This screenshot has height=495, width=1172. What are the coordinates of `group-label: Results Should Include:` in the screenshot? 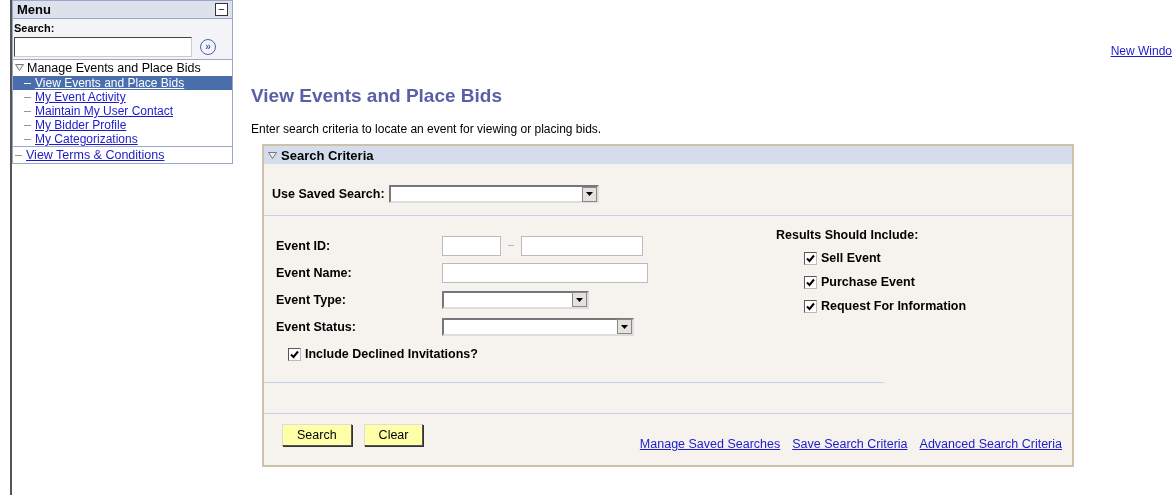 It's located at (848, 235).